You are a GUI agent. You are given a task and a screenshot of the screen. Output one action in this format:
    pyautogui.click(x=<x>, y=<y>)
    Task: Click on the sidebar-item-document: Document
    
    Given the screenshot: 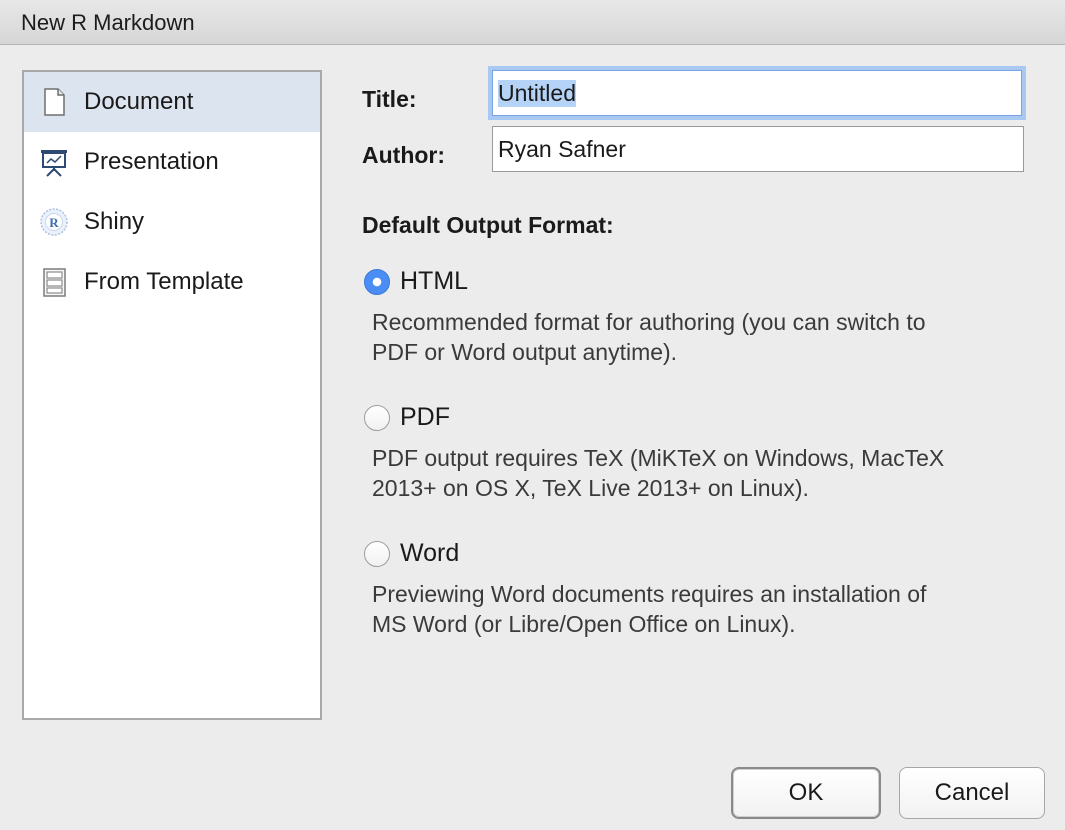 What is the action you would take?
    pyautogui.click(x=172, y=102)
    